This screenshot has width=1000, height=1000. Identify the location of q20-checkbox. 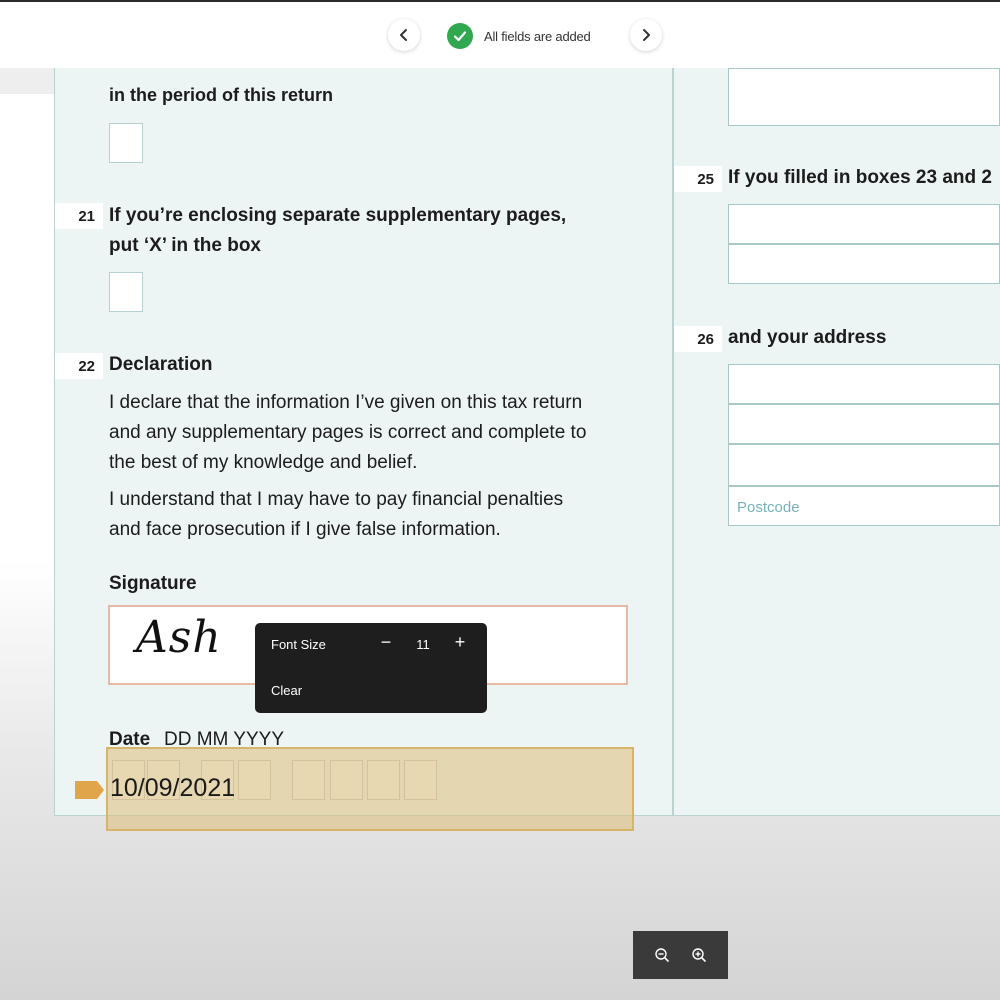
(126, 143).